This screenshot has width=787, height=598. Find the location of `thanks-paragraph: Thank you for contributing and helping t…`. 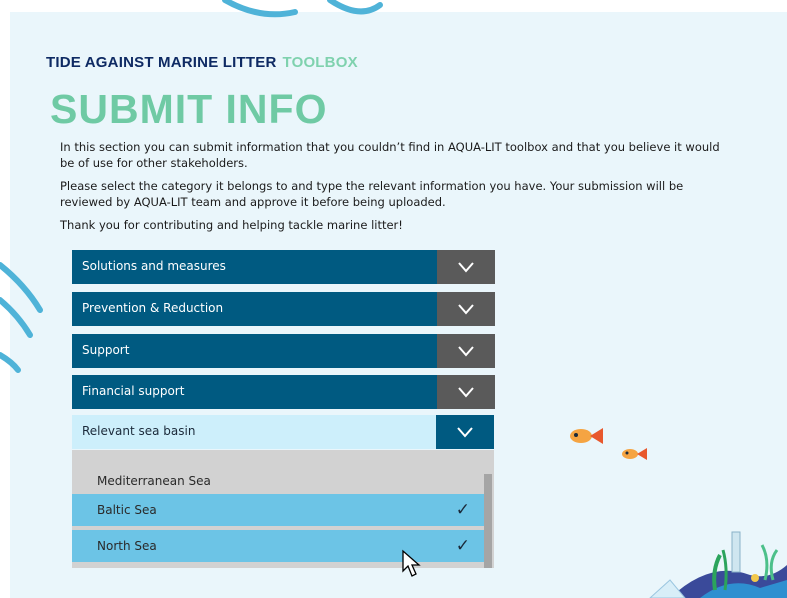

thanks-paragraph: Thank you for contributing and helping t… is located at coordinates (231, 225).